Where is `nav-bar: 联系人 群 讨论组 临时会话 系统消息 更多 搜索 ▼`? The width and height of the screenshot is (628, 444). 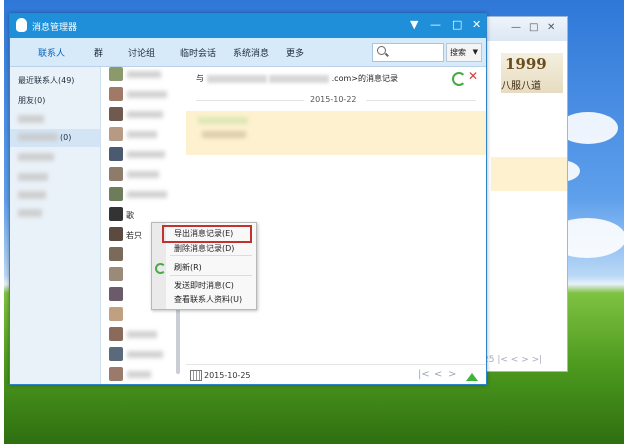 nav-bar: 联系人 群 讨论组 临时会话 系统消息 更多 搜索 ▼ is located at coordinates (248, 52).